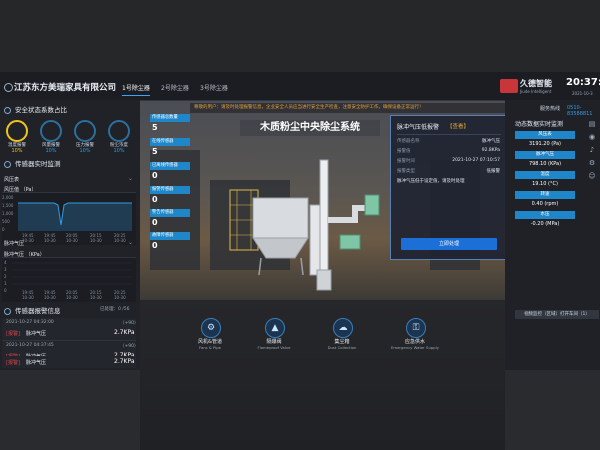 The height and width of the screenshot is (450, 600). What do you see at coordinates (8, 197) in the screenshot?
I see `chart1-ytick: 2,000` at bounding box center [8, 197].